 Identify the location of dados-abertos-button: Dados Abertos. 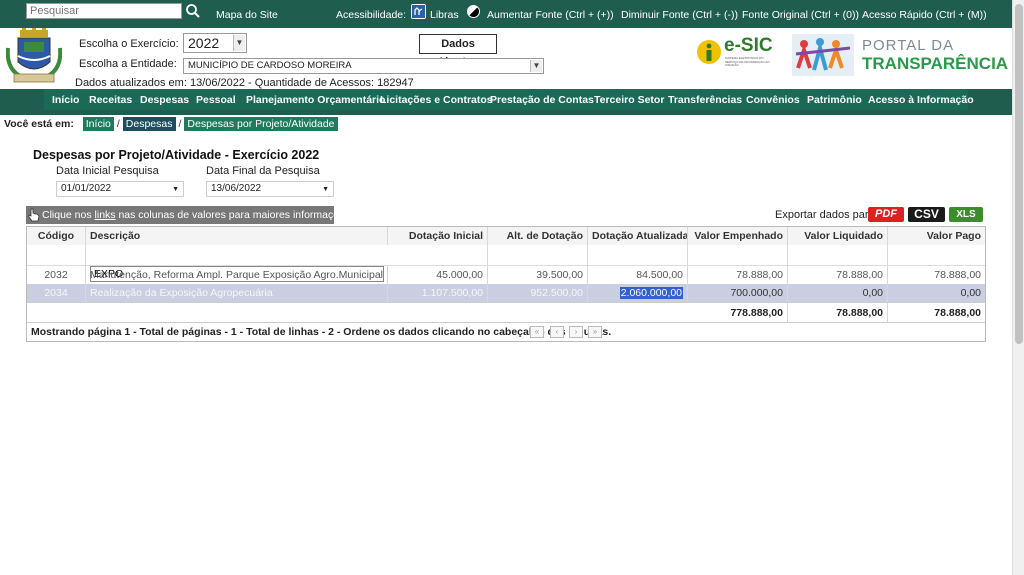
(458, 51).